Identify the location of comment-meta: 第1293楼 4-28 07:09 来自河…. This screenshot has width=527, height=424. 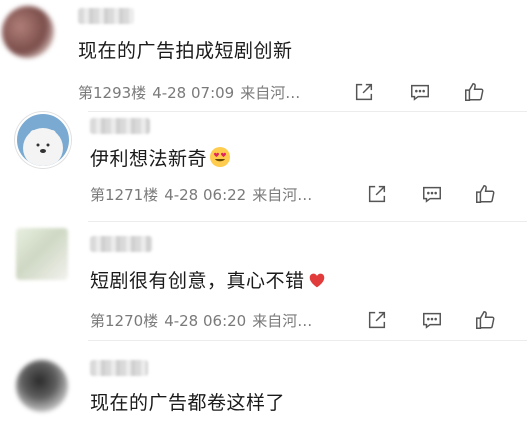
(192, 92).